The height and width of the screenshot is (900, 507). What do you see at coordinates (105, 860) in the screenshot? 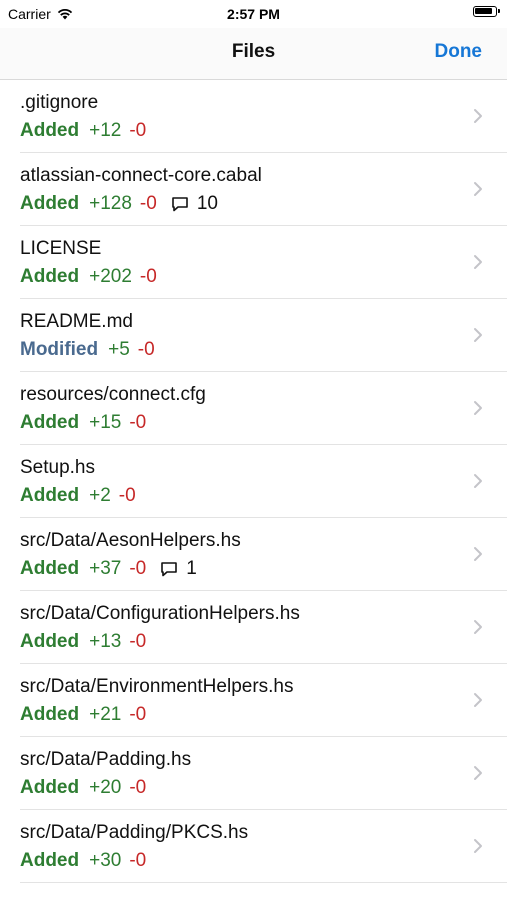
I see `additions-count: +30` at bounding box center [105, 860].